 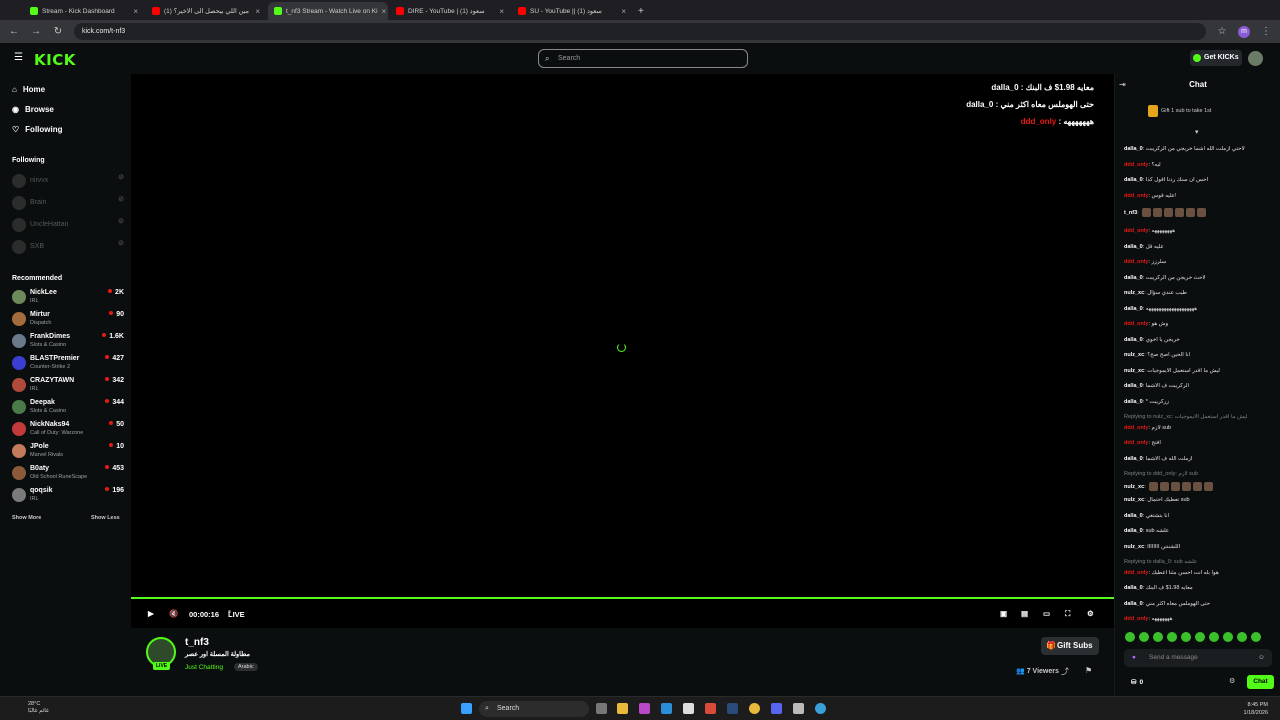 What do you see at coordinates (68, 495) in the screenshot?
I see `recommended-channel: qoqsik IRL 196` at bounding box center [68, 495].